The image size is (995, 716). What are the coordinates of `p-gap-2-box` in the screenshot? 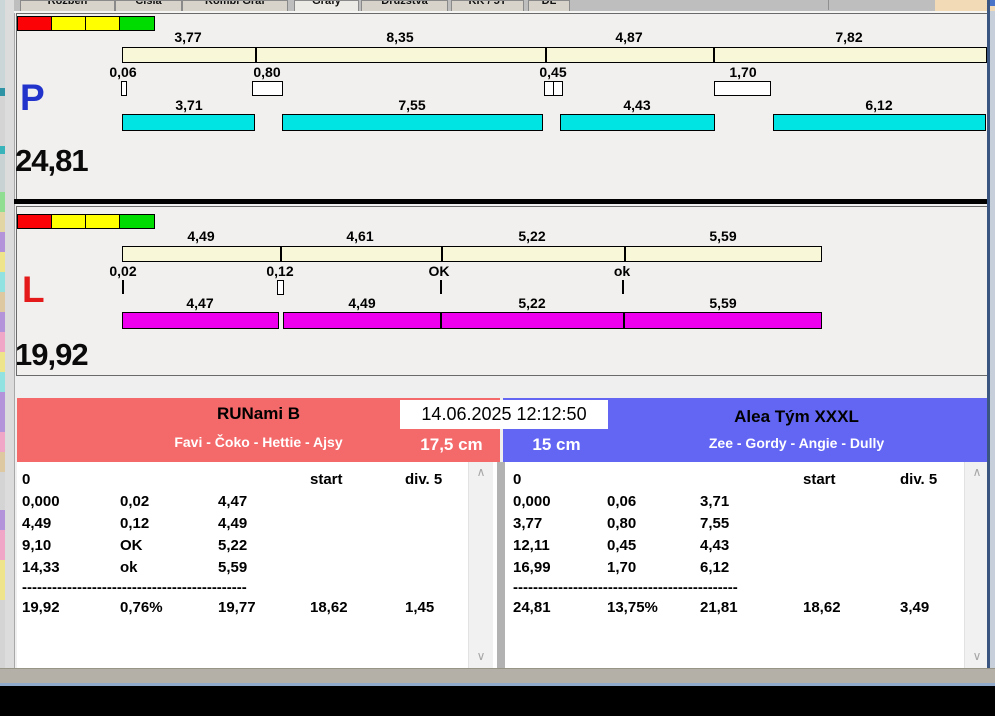 It's located at (267, 88).